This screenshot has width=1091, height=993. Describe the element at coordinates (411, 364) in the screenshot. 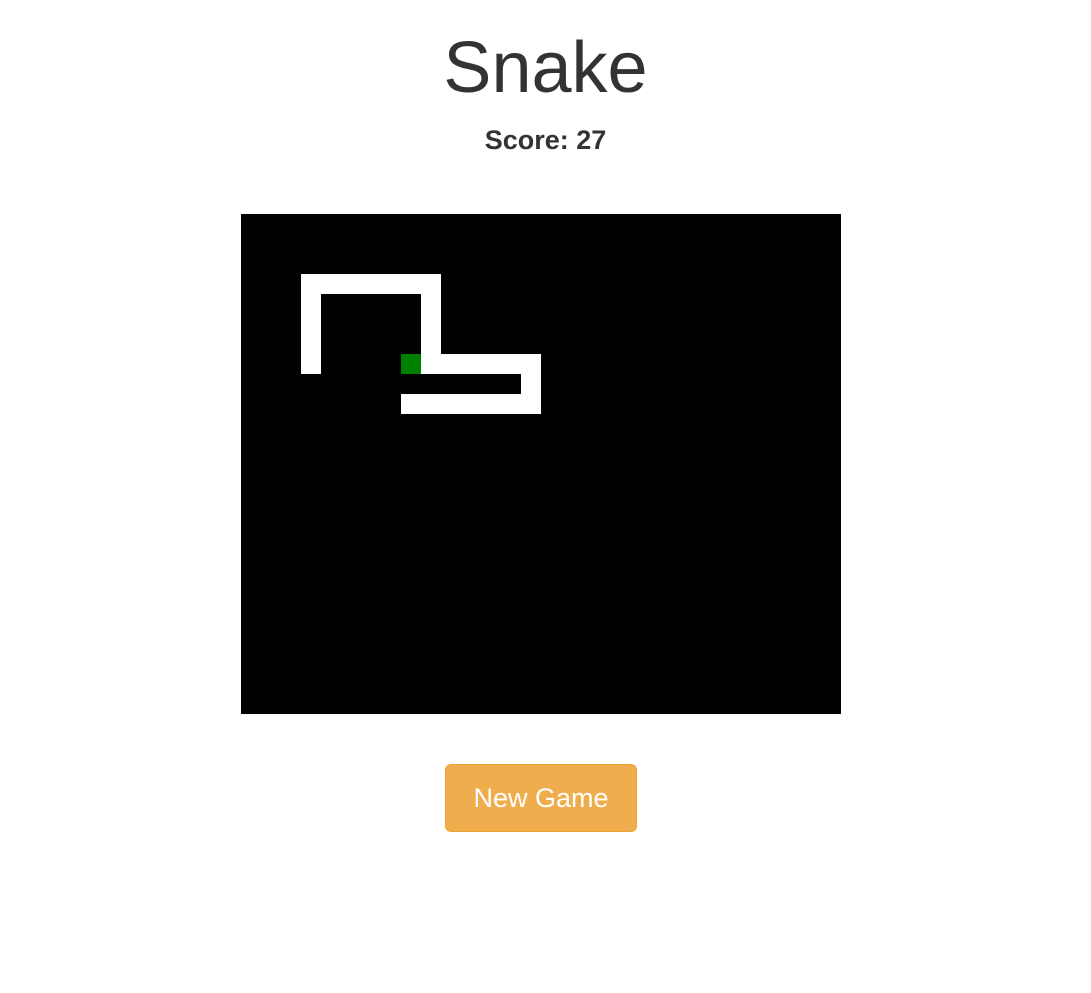

I see `food-pellet` at that location.